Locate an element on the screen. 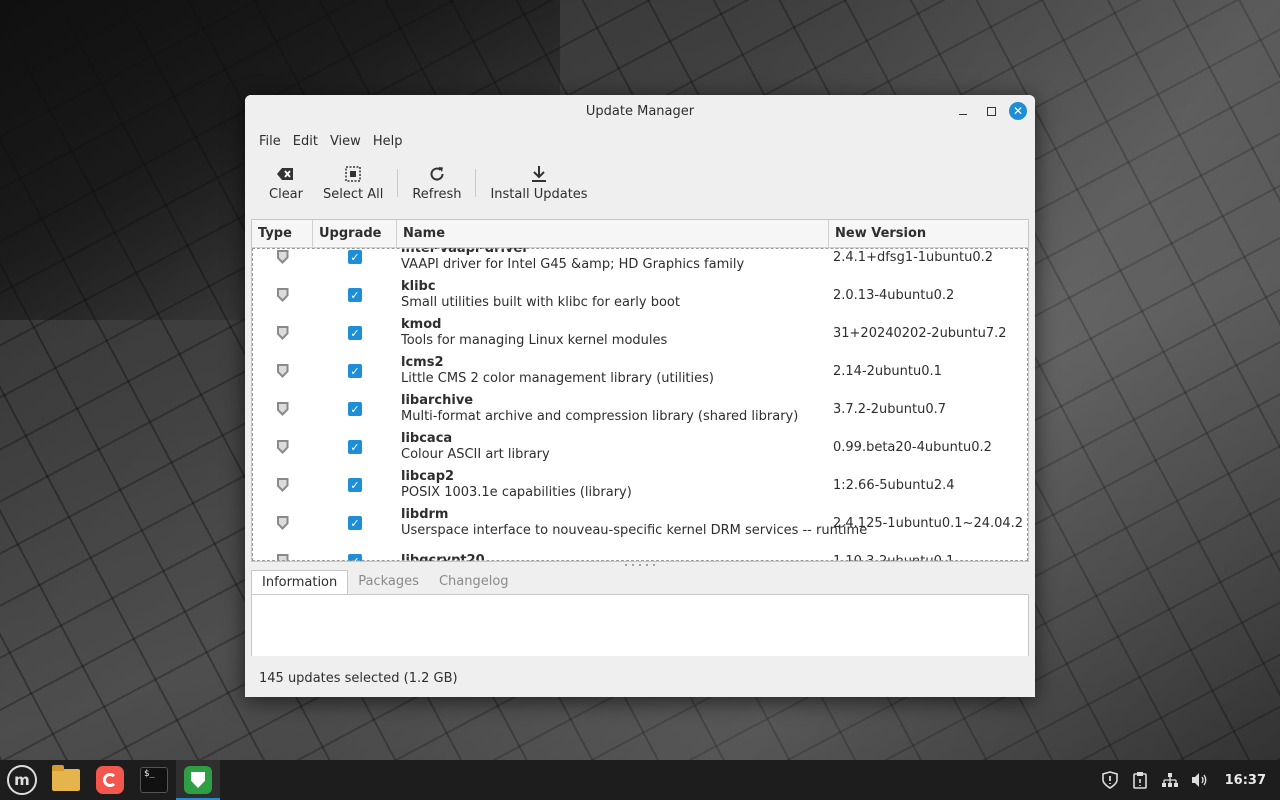 Image resolution: width=1280 pixels, height=800 pixels. details-tabs: Information Packages Changelog is located at coordinates (385, 582).